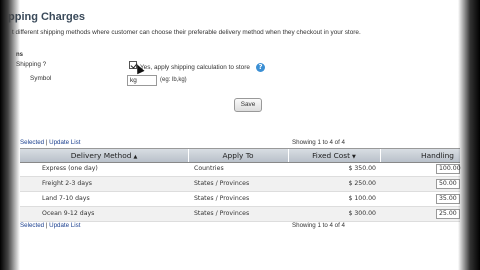 This screenshot has width=480, height=270. Describe the element at coordinates (448, 169) in the screenshot. I see `handling-input: 100.00` at that location.